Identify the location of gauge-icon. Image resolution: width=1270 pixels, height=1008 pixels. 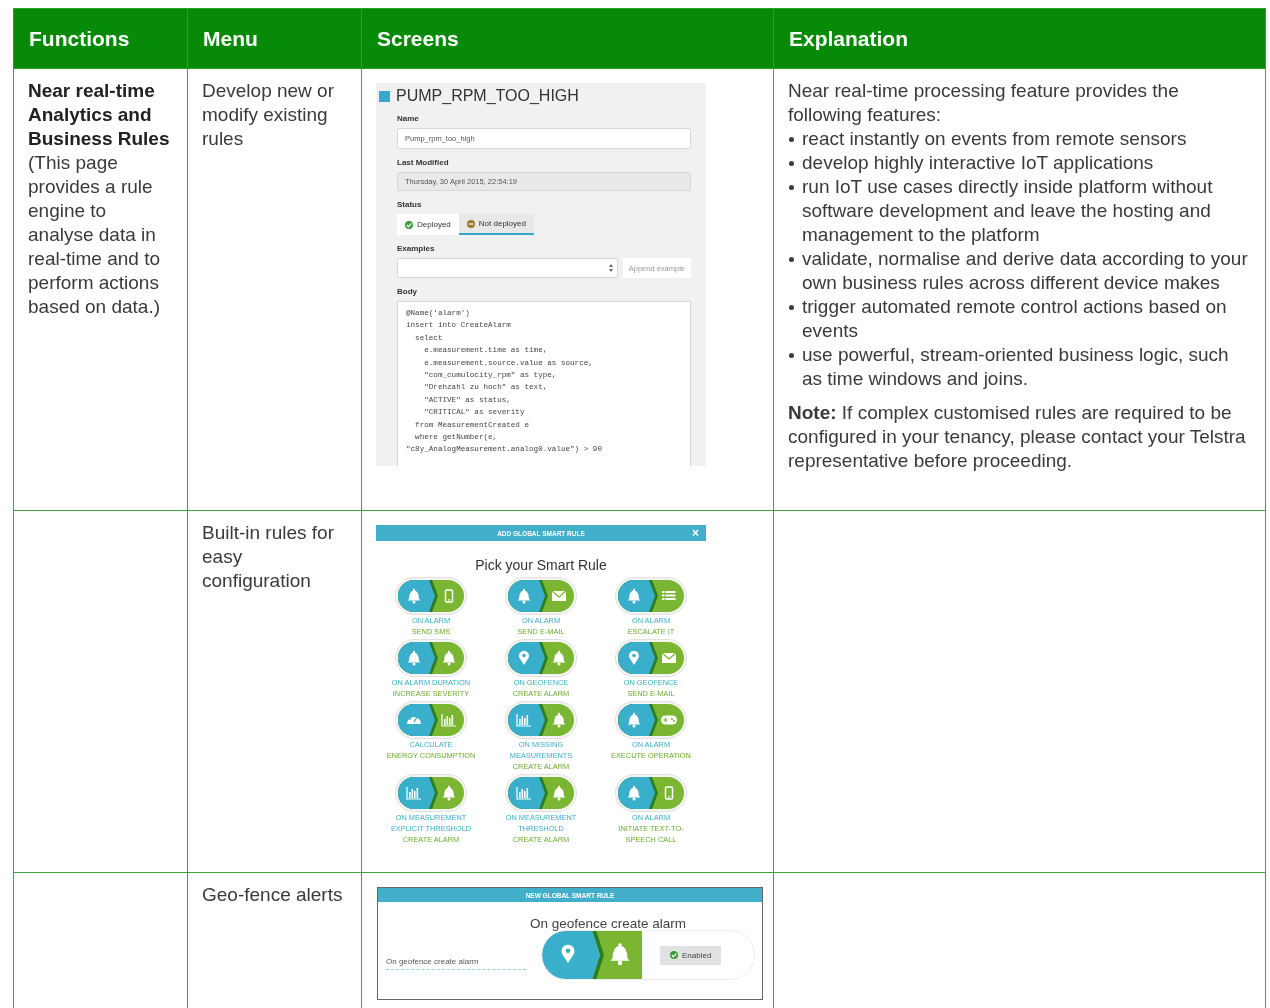
(414, 719).